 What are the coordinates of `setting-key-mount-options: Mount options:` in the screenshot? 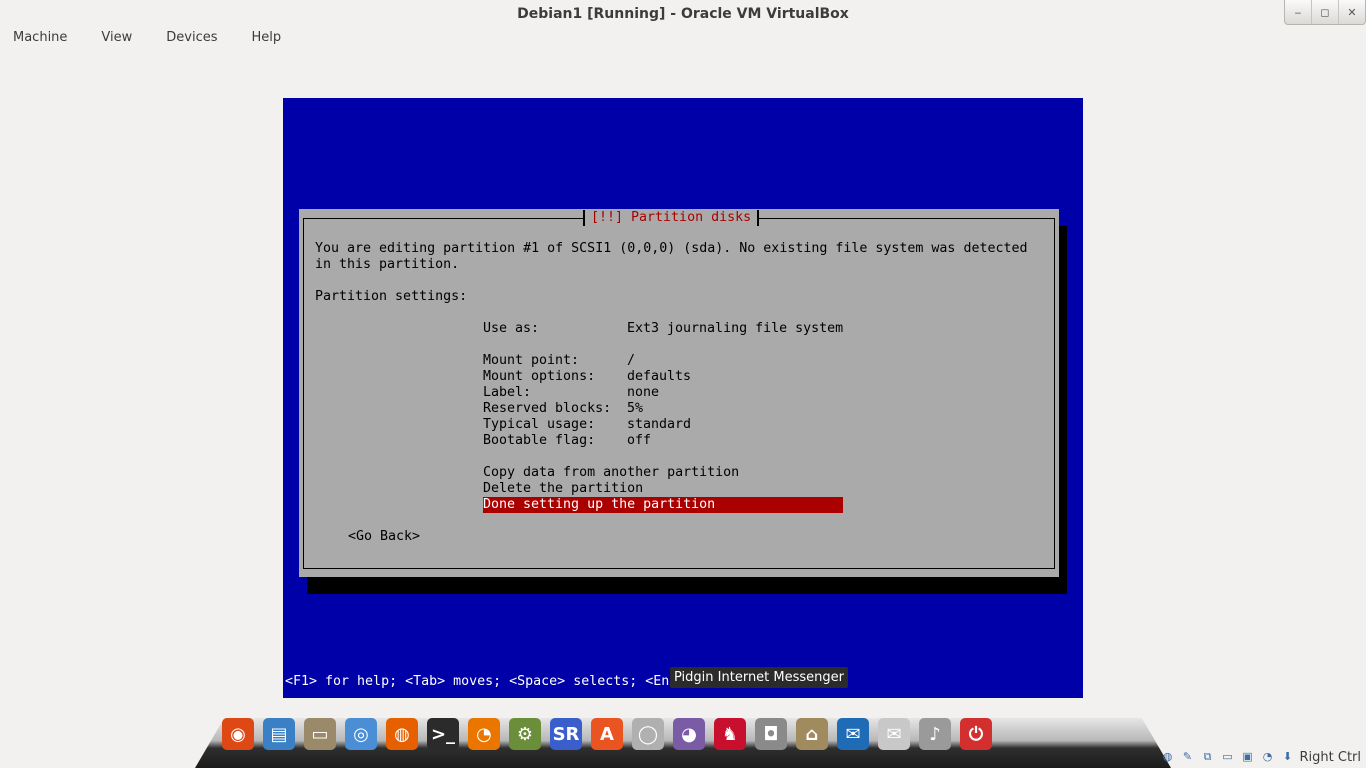 It's located at (539, 377).